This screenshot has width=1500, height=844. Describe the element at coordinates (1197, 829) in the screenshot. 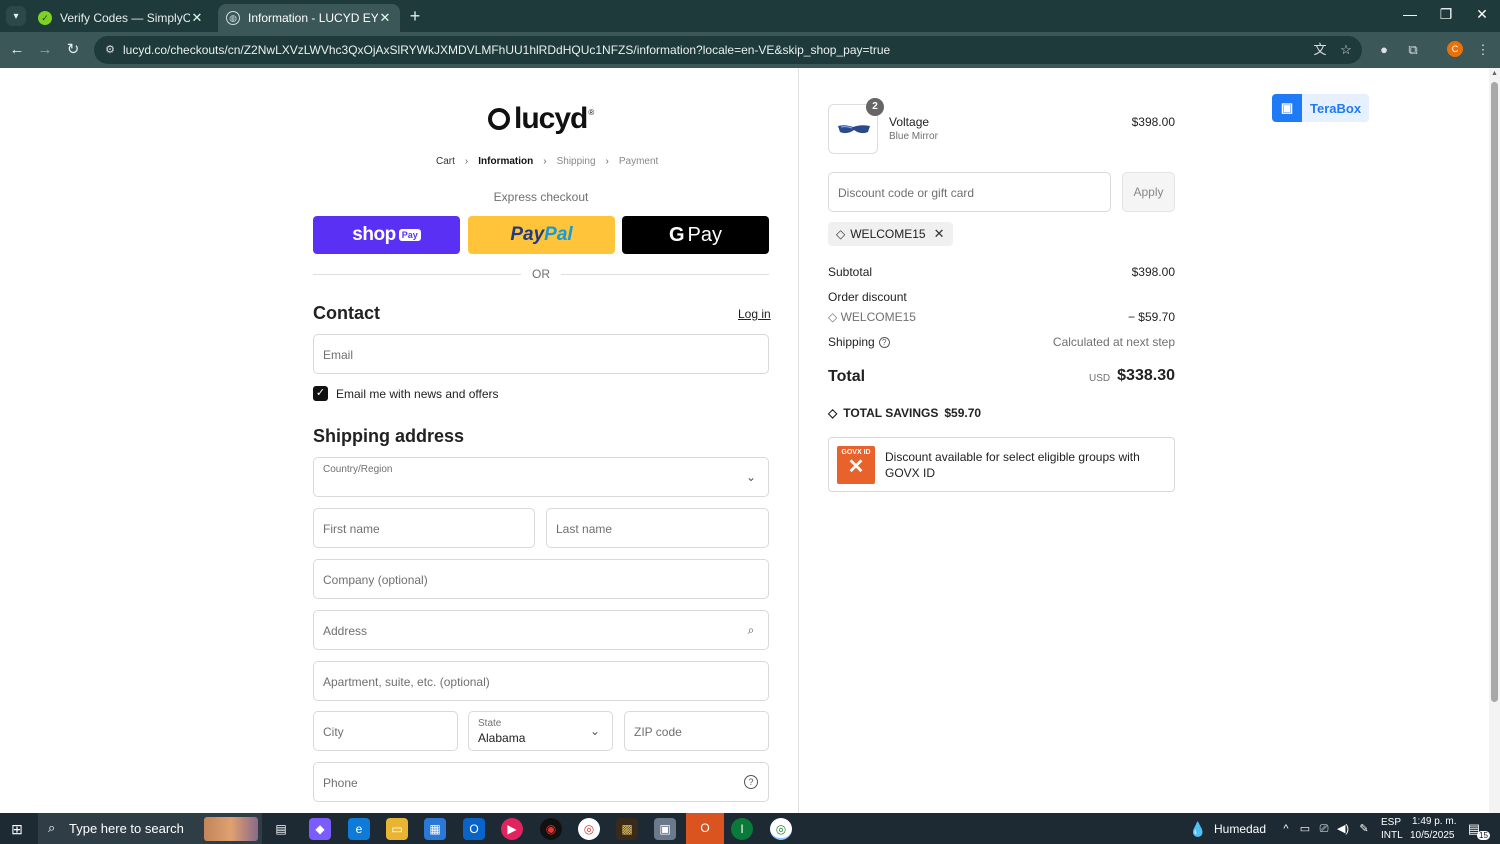

I see `weather-drop-icon: 💧` at that location.